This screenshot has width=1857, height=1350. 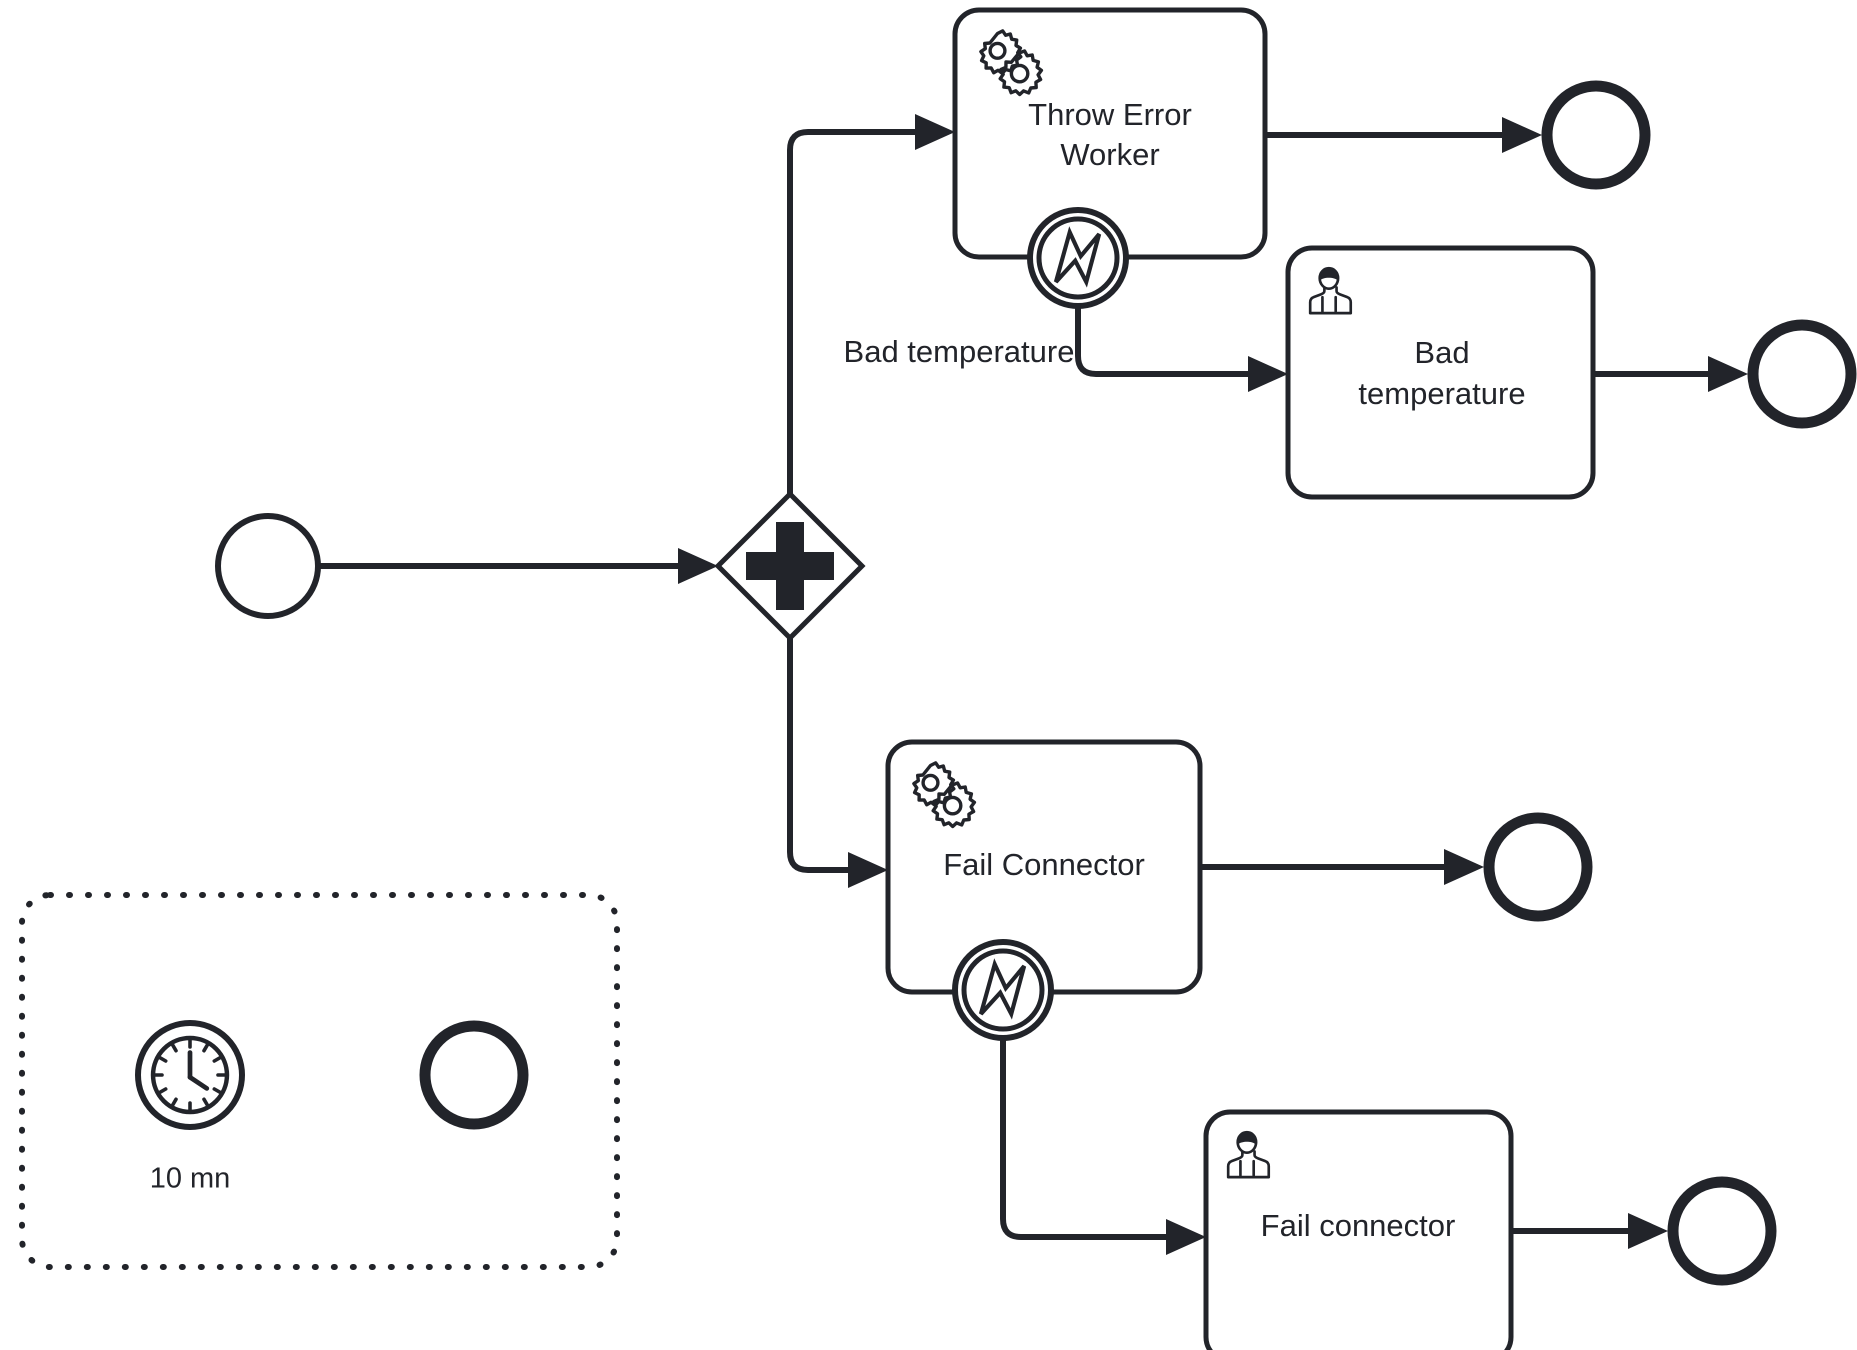 What do you see at coordinates (1340, 867) in the screenshot?
I see `flow-fail-connector-to-end` at bounding box center [1340, 867].